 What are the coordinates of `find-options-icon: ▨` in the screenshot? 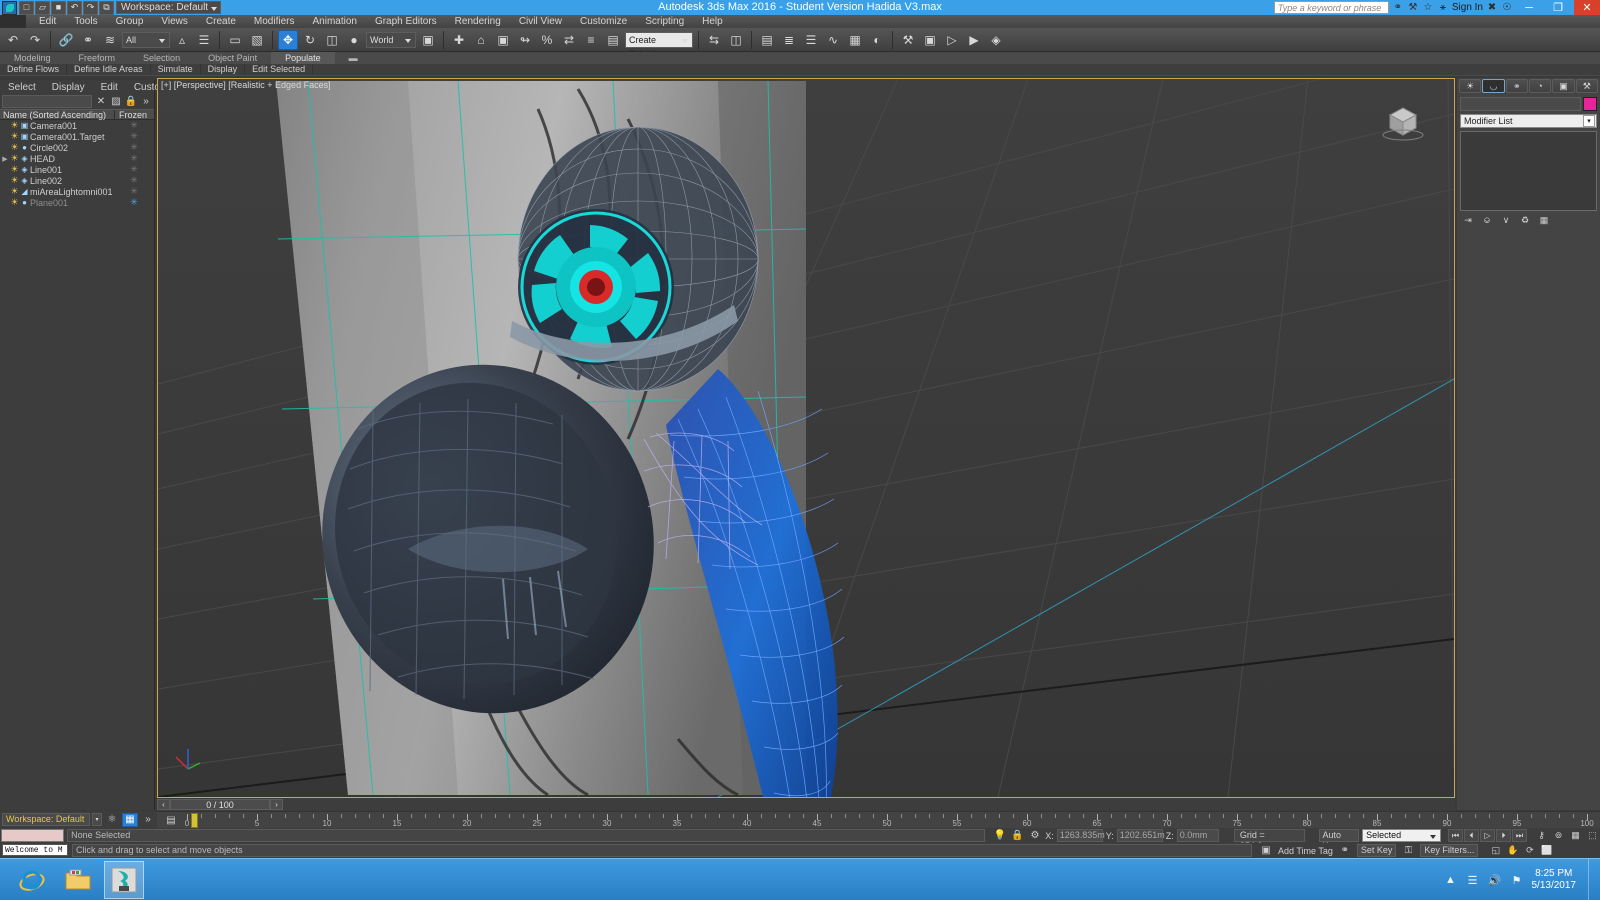 It's located at (116, 102).